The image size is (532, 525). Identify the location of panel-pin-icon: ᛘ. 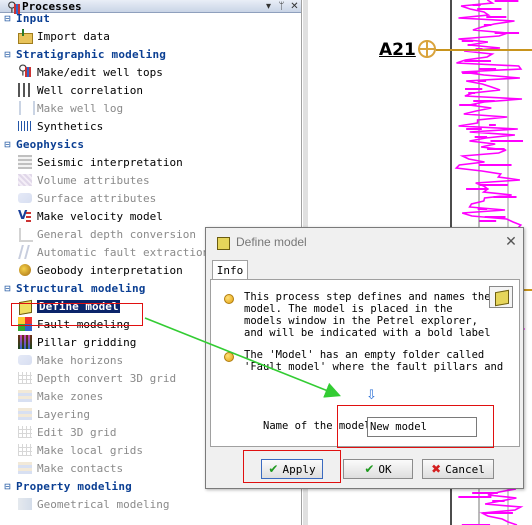
(281, 6).